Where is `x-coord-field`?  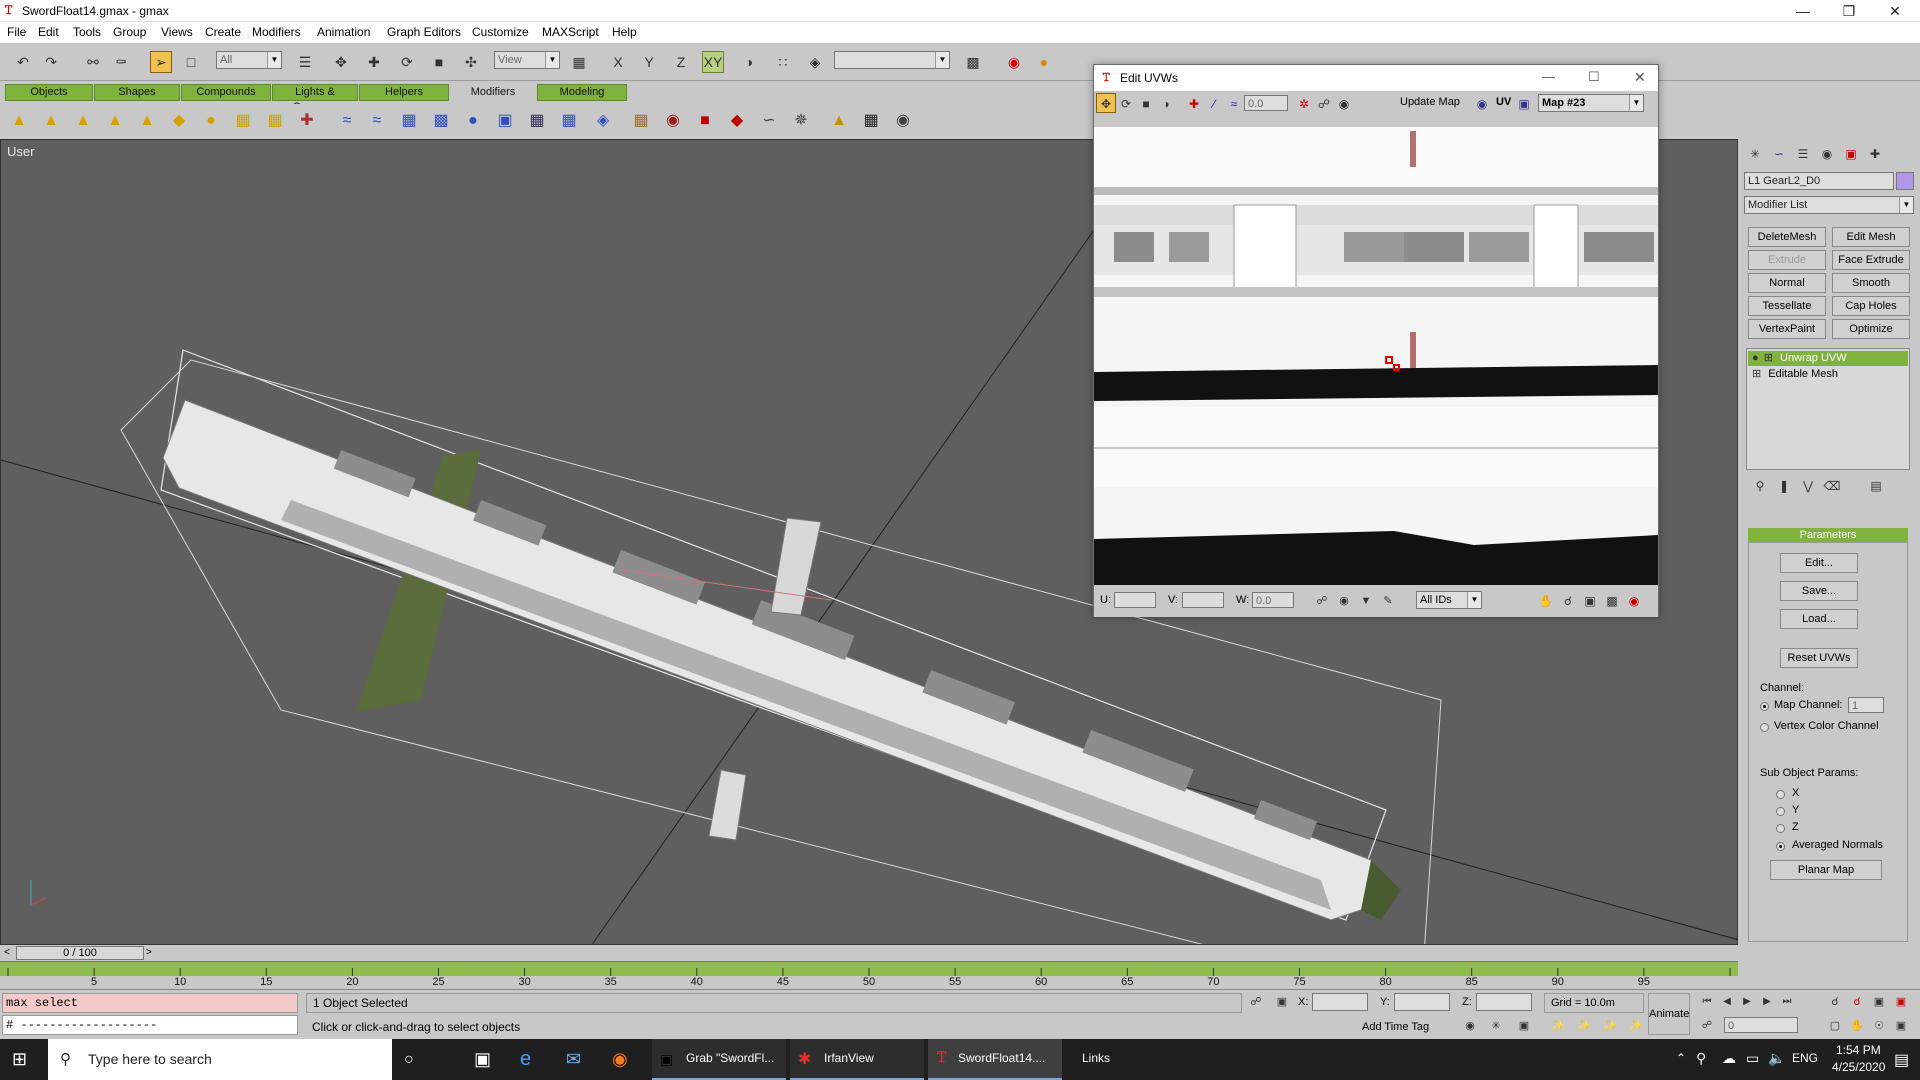
x-coord-field is located at coordinates (1340, 1002).